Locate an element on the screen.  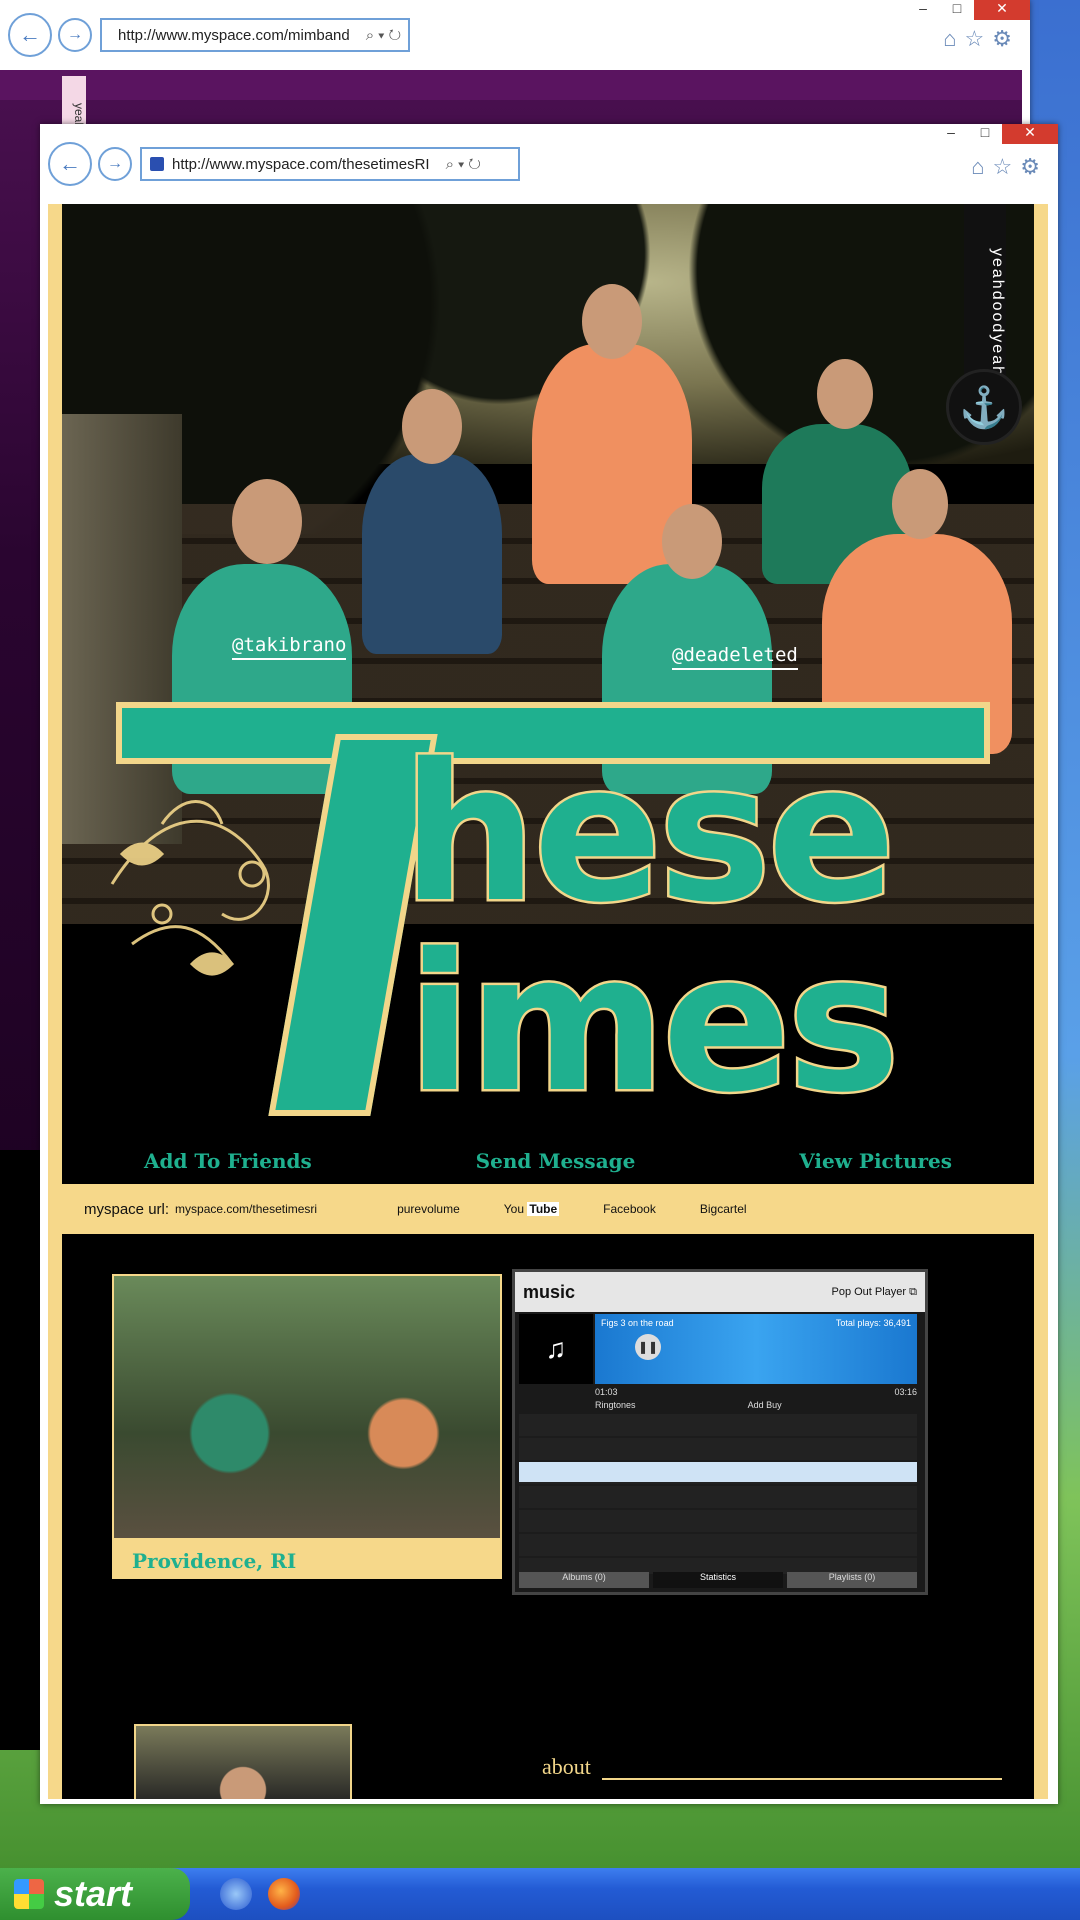
member-thumbnail is located at coordinates (243, 1761).